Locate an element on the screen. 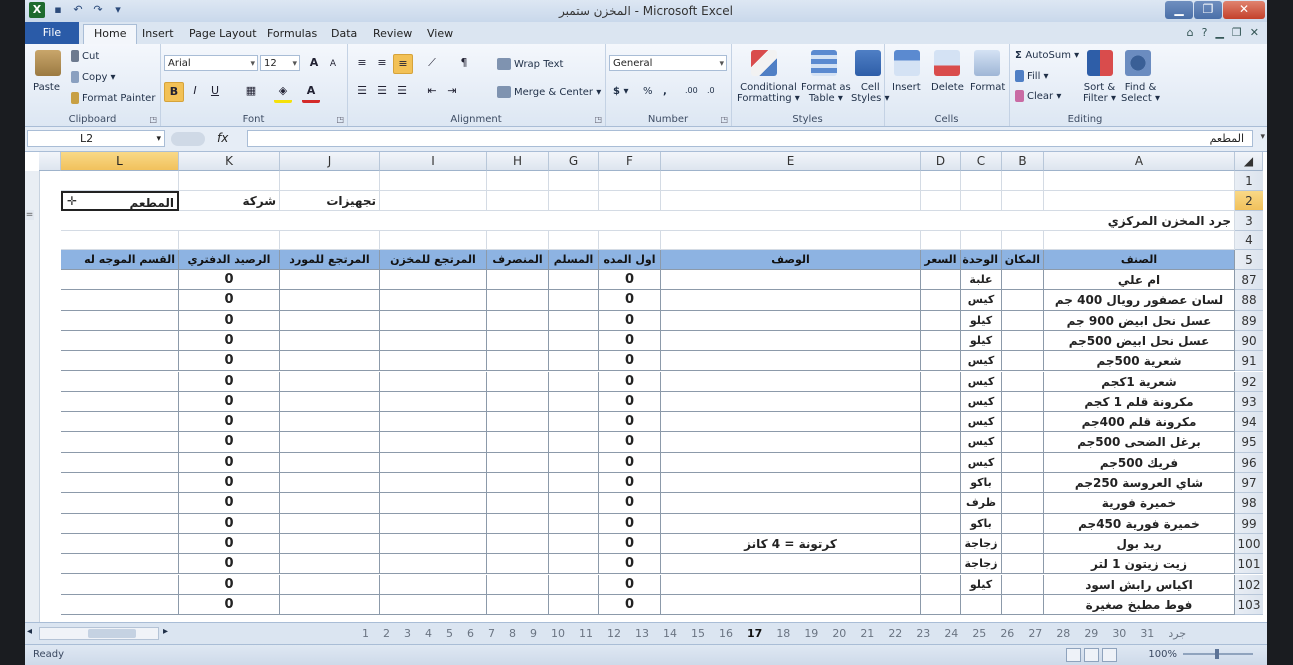 Image resolution: width=1293 pixels, height=665 pixels. cell-c-row: زجاجة is located at coordinates (981, 544).